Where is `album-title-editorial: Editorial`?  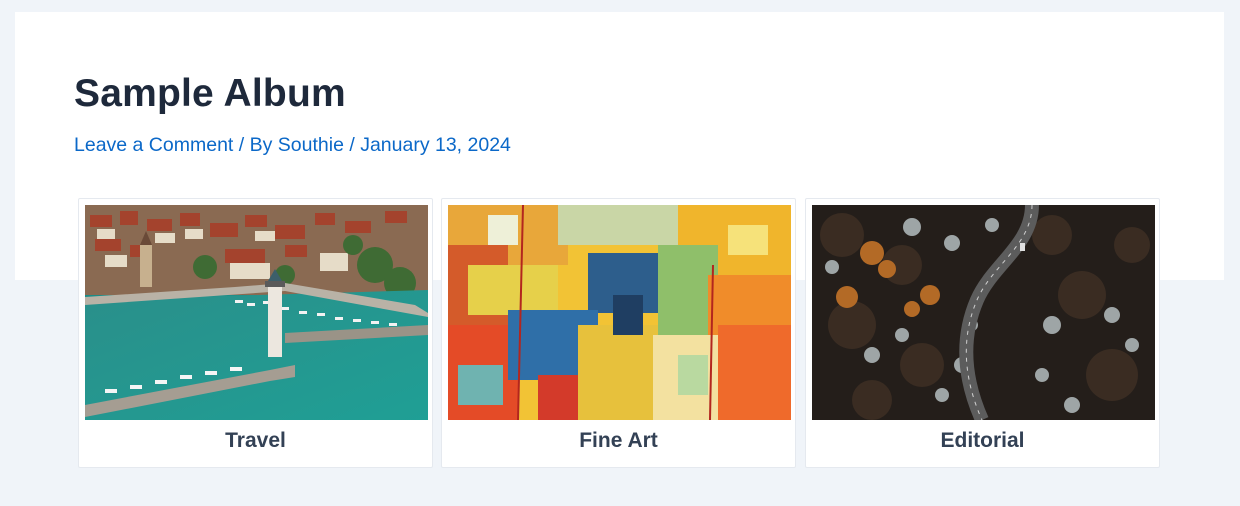 album-title-editorial: Editorial is located at coordinates (982, 444).